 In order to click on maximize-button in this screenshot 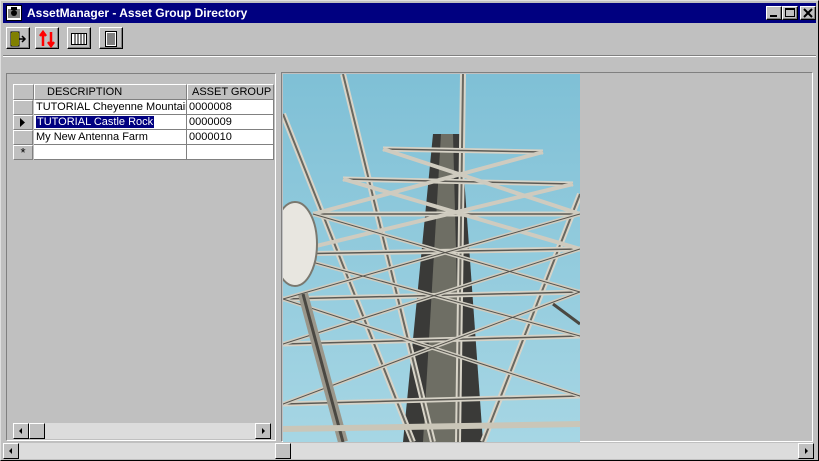, I will do `click(790, 13)`.